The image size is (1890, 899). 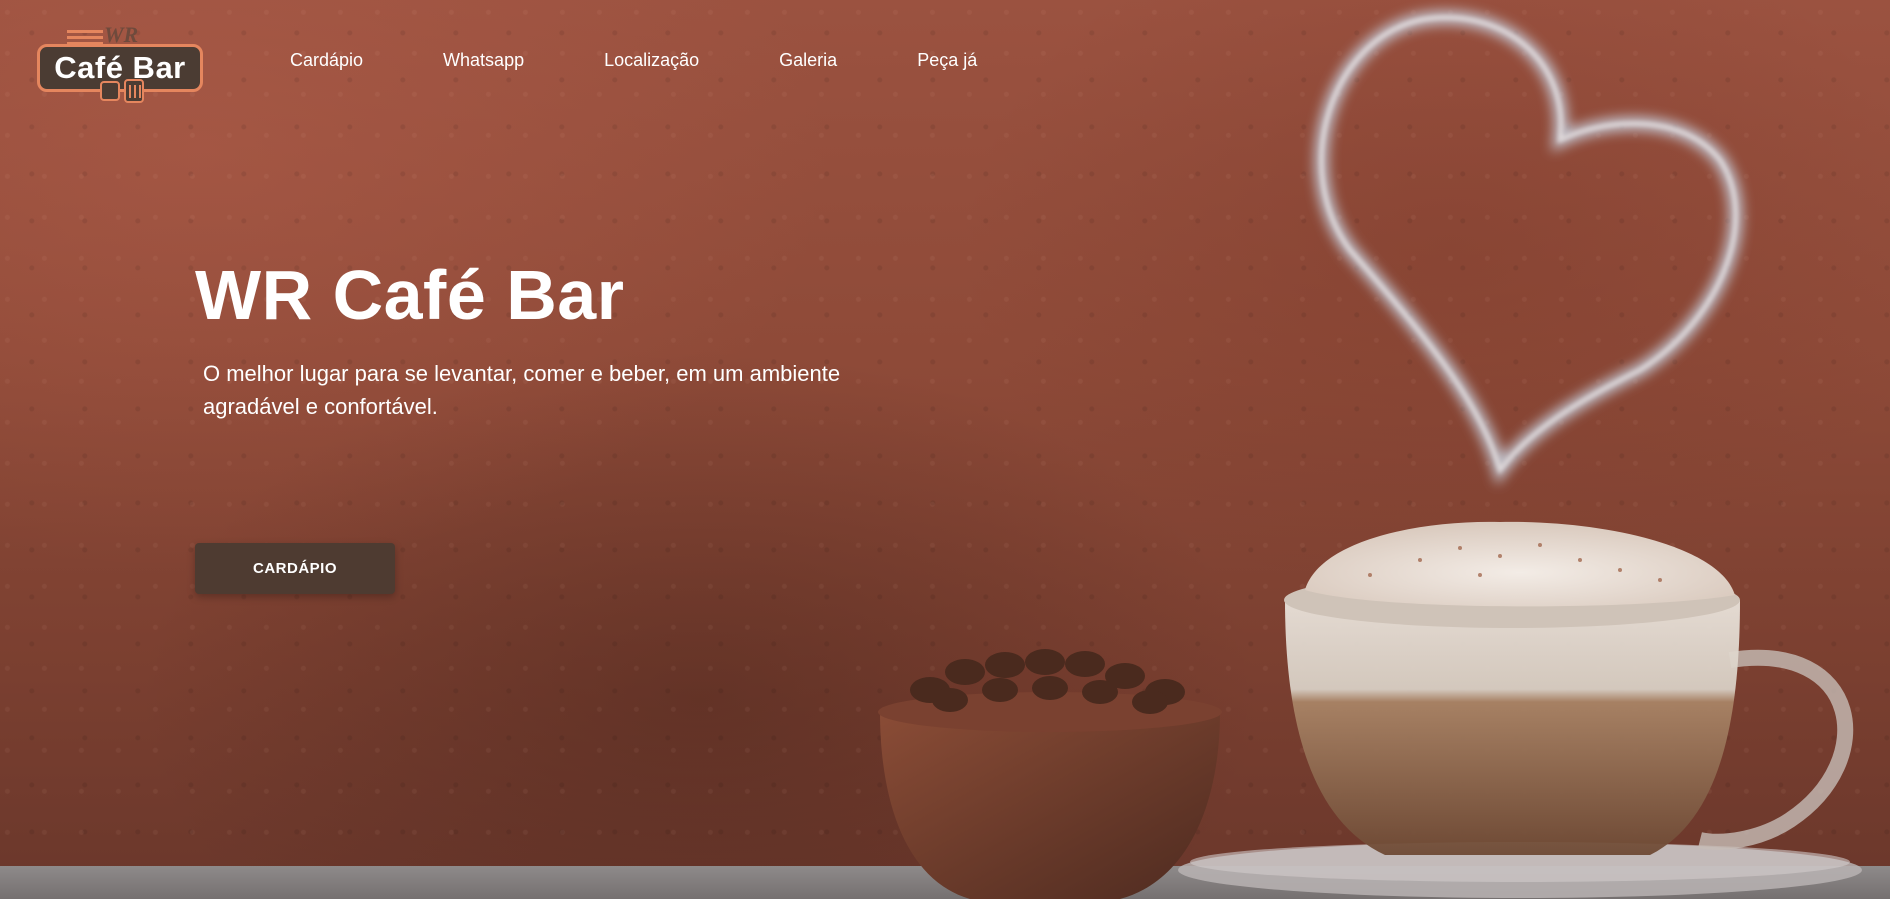 I want to click on coffee-bean-bowl, so click(x=1050, y=805).